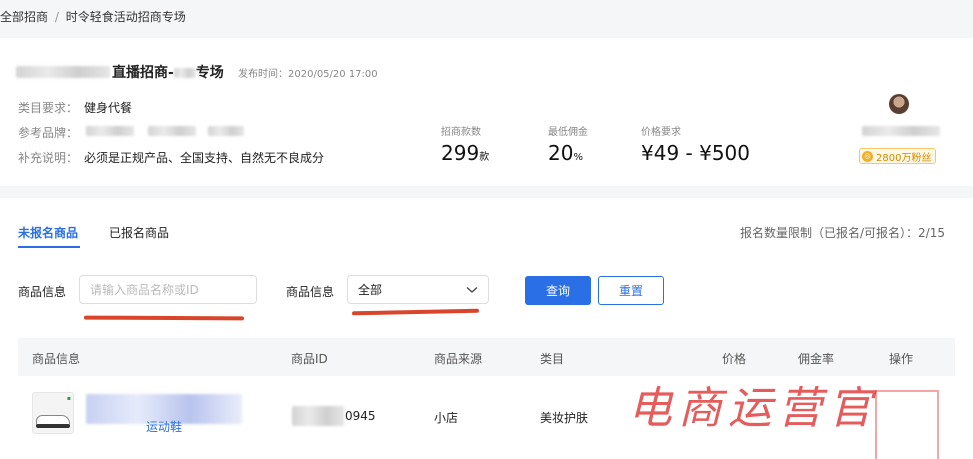  What do you see at coordinates (48, 158) in the screenshot?
I see `note-label: 补充说明：` at bounding box center [48, 158].